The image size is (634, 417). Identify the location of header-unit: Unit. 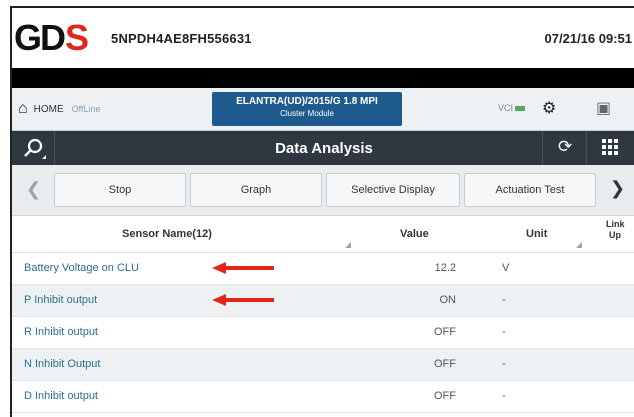
(536, 234).